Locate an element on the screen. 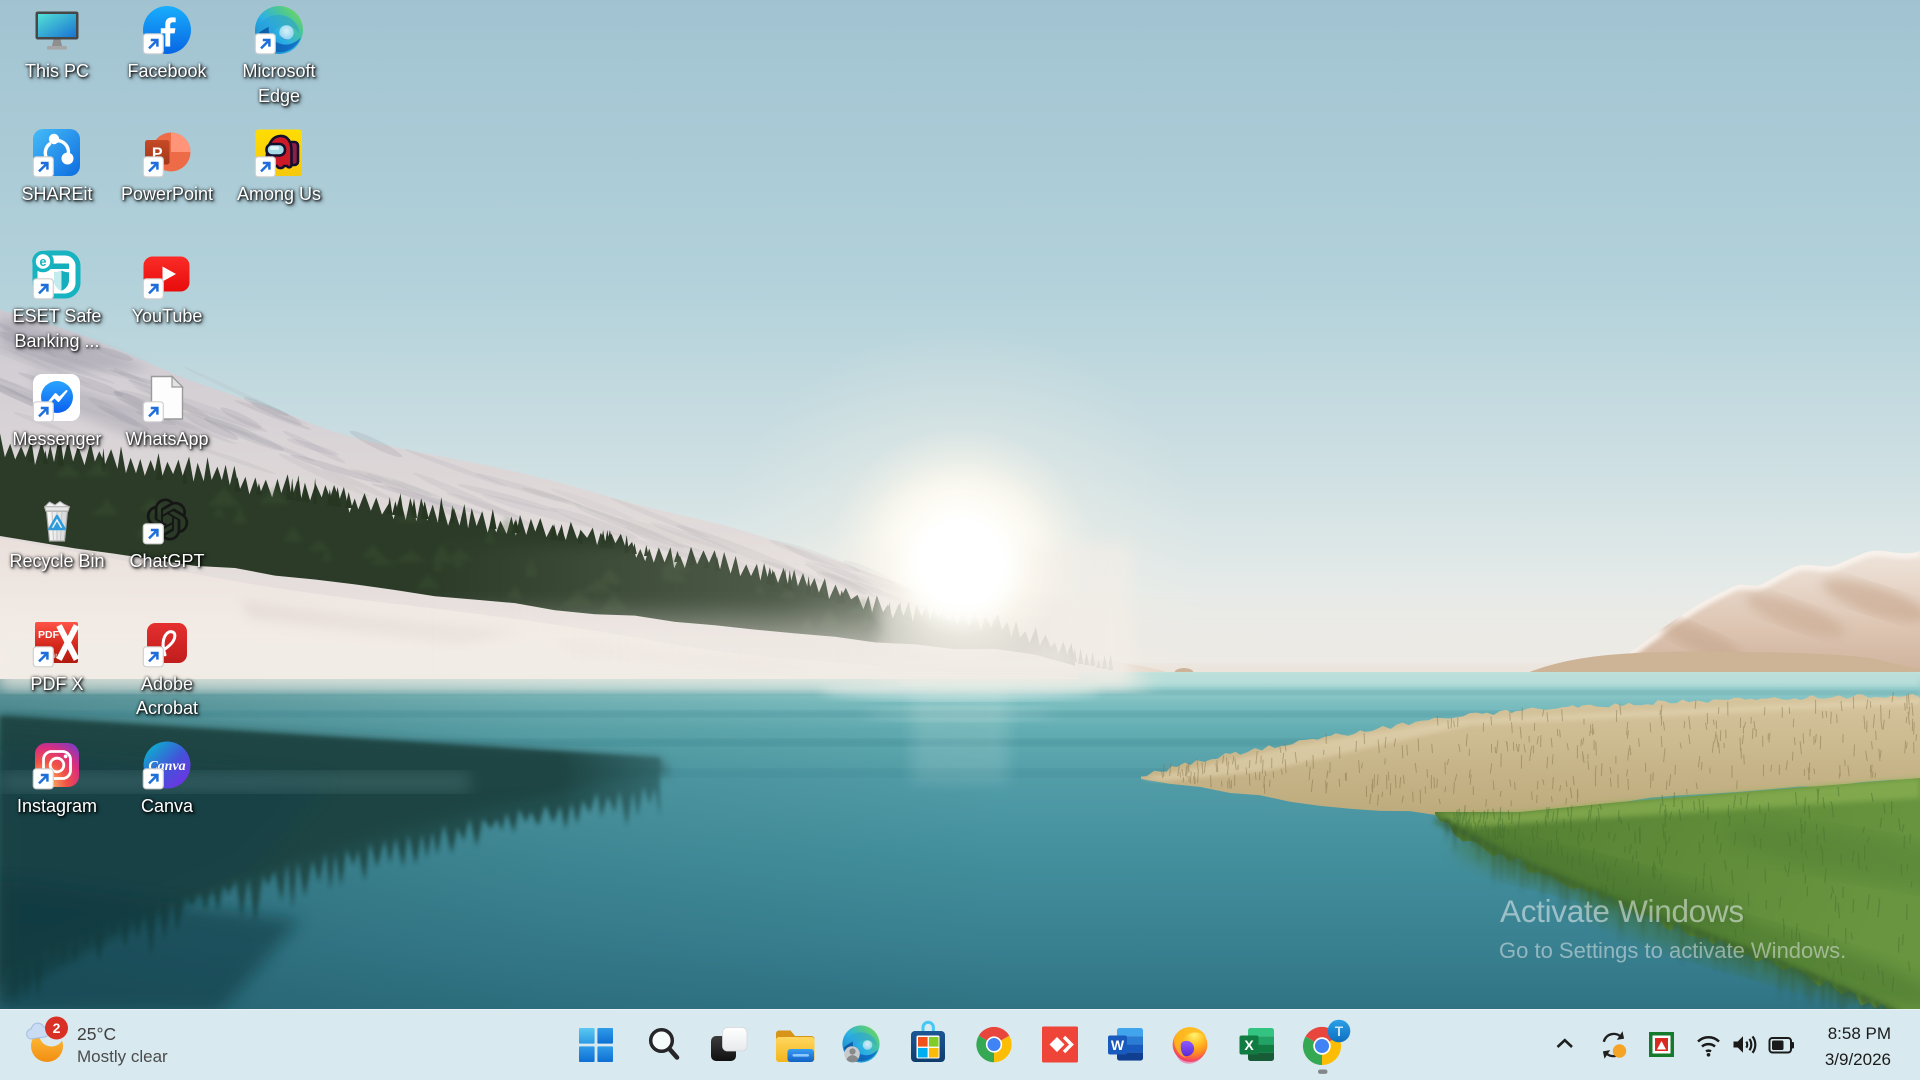 Image resolution: width=1920 pixels, height=1080 pixels. svg-text: W is located at coordinates (1118, 1045).